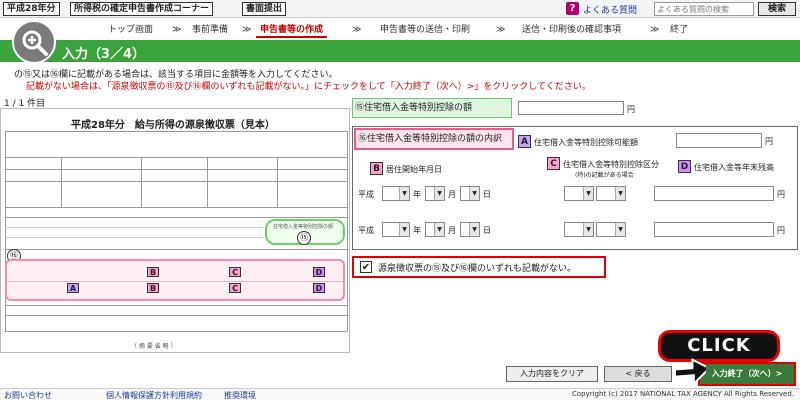  What do you see at coordinates (396, 229) in the screenshot?
I see `row2-year-select: ▼` at bounding box center [396, 229].